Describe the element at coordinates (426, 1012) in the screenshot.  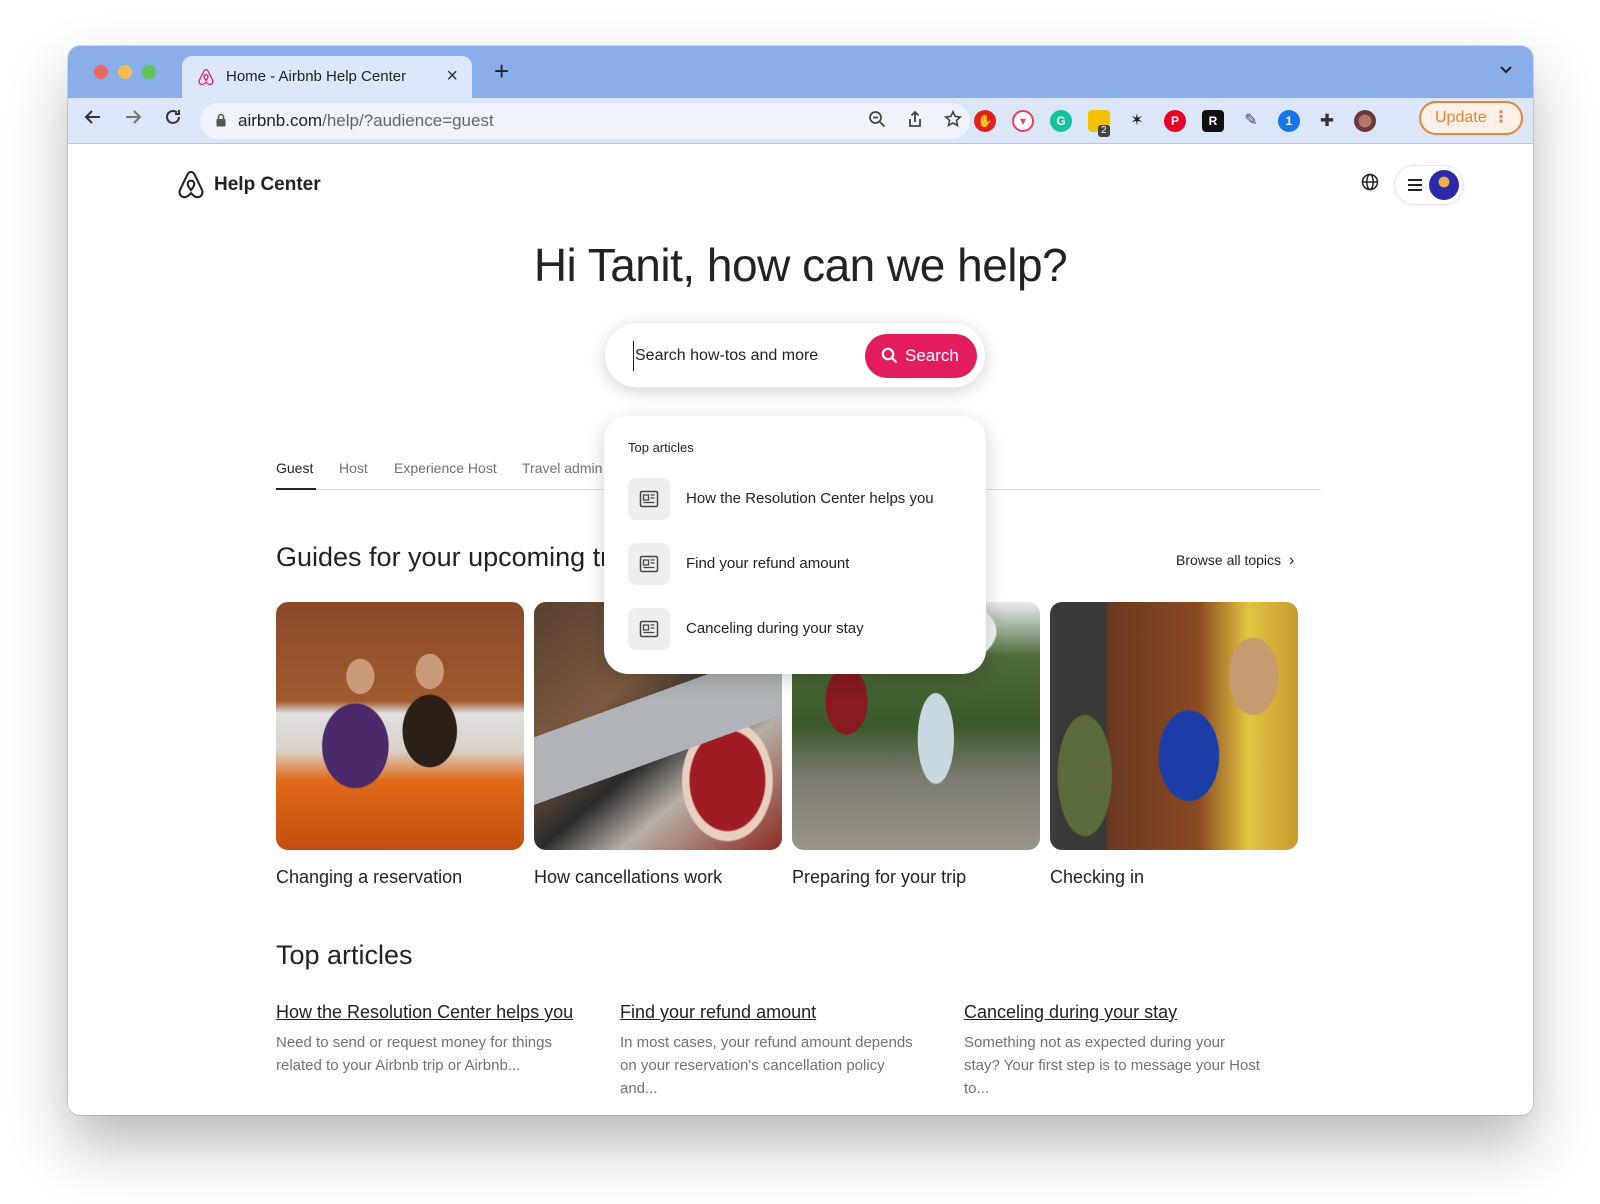
I see `article-link: How the Resolution Center helps you` at that location.